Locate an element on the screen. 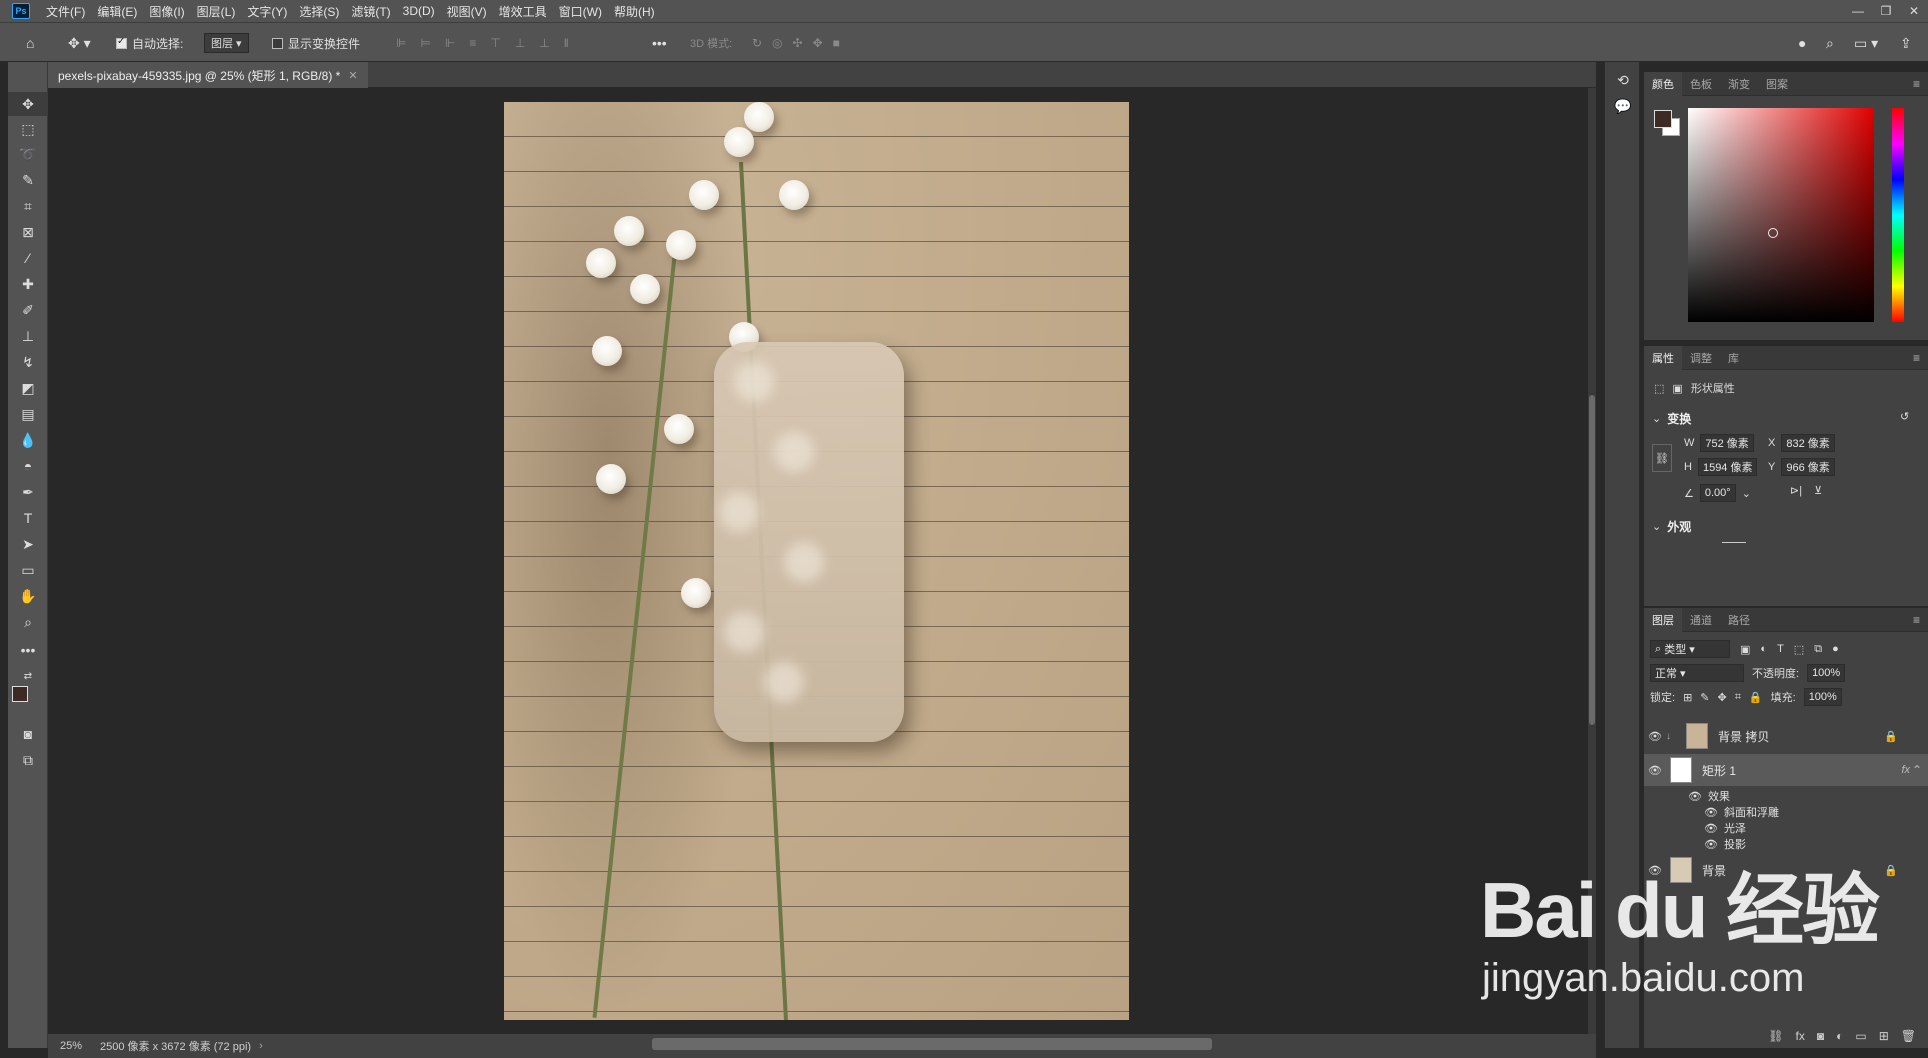 The height and width of the screenshot is (1058, 1928). zoom-level: 25% is located at coordinates (71, 1046).